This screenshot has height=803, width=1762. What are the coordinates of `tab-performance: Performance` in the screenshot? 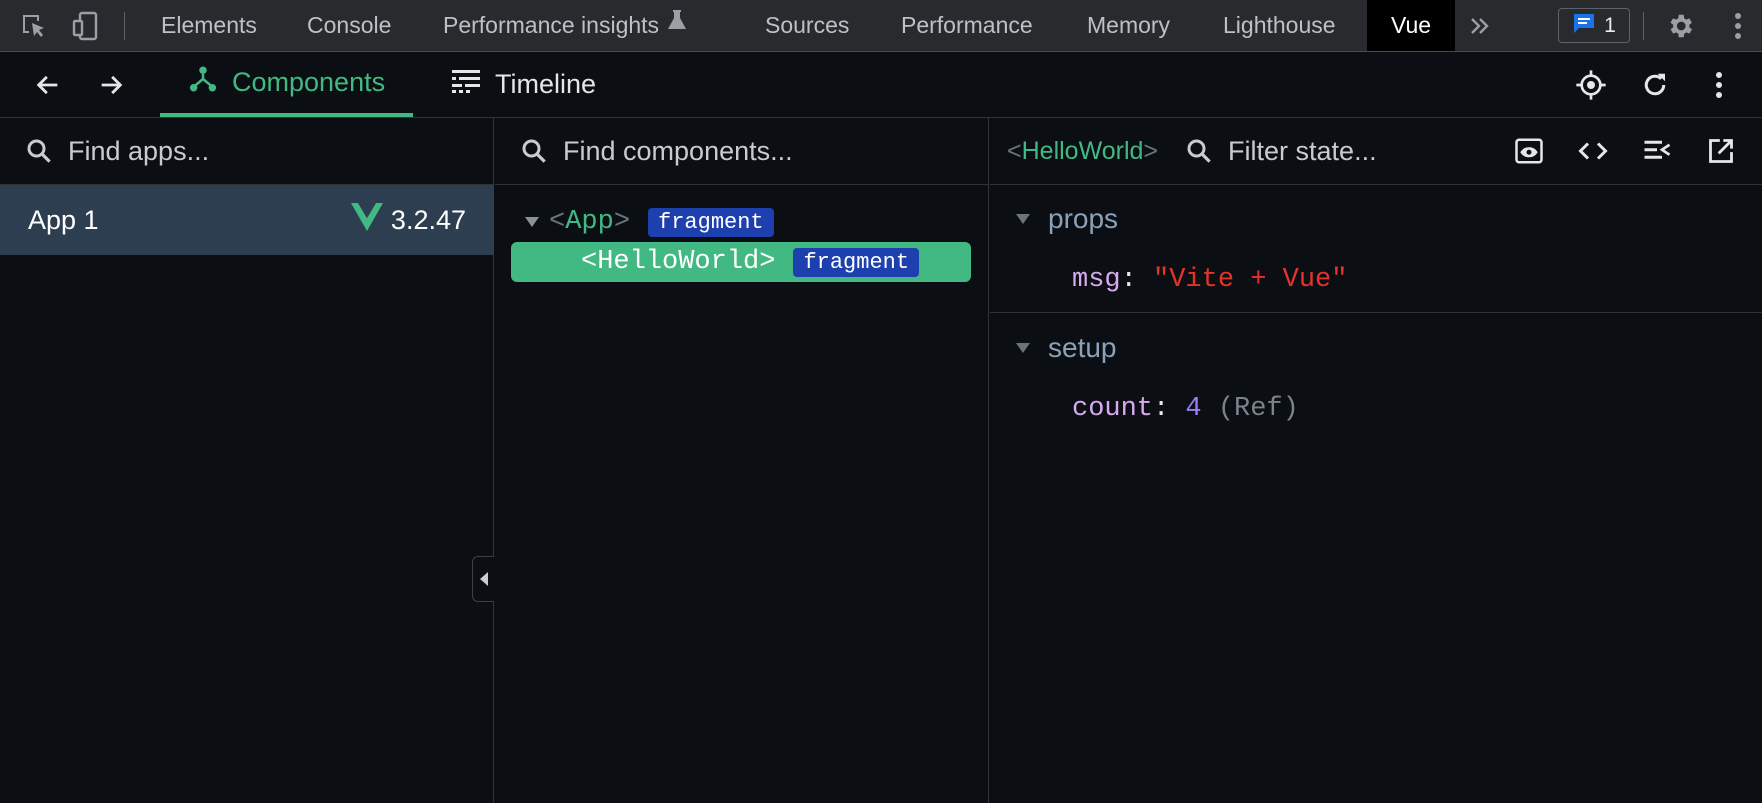 It's located at (967, 25).